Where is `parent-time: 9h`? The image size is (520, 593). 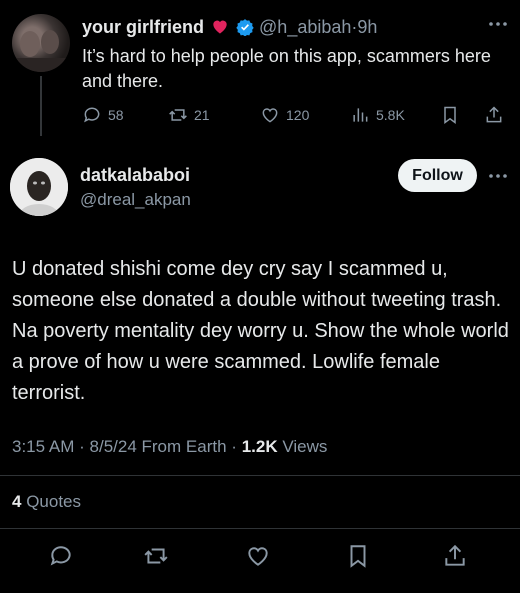 parent-time: 9h is located at coordinates (367, 27).